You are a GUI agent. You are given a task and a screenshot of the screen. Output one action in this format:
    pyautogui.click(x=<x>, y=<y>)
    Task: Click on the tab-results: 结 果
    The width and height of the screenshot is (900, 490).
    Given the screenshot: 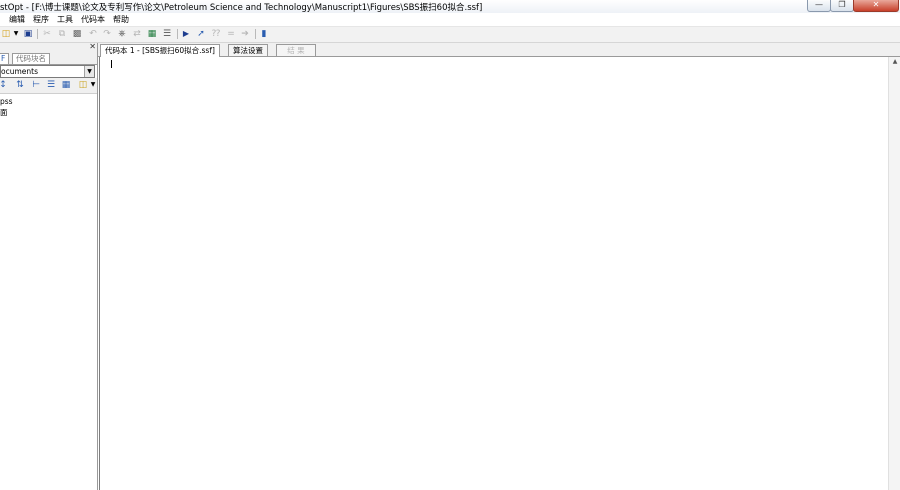 What is the action you would take?
    pyautogui.click(x=296, y=50)
    